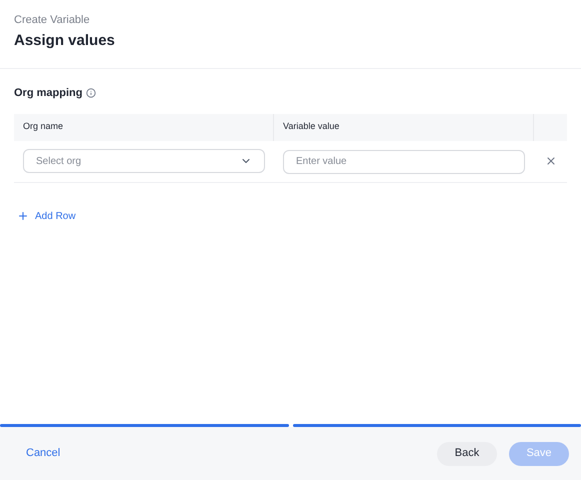 Image resolution: width=581 pixels, height=480 pixels. Describe the element at coordinates (23, 216) in the screenshot. I see `plus-icon` at that location.